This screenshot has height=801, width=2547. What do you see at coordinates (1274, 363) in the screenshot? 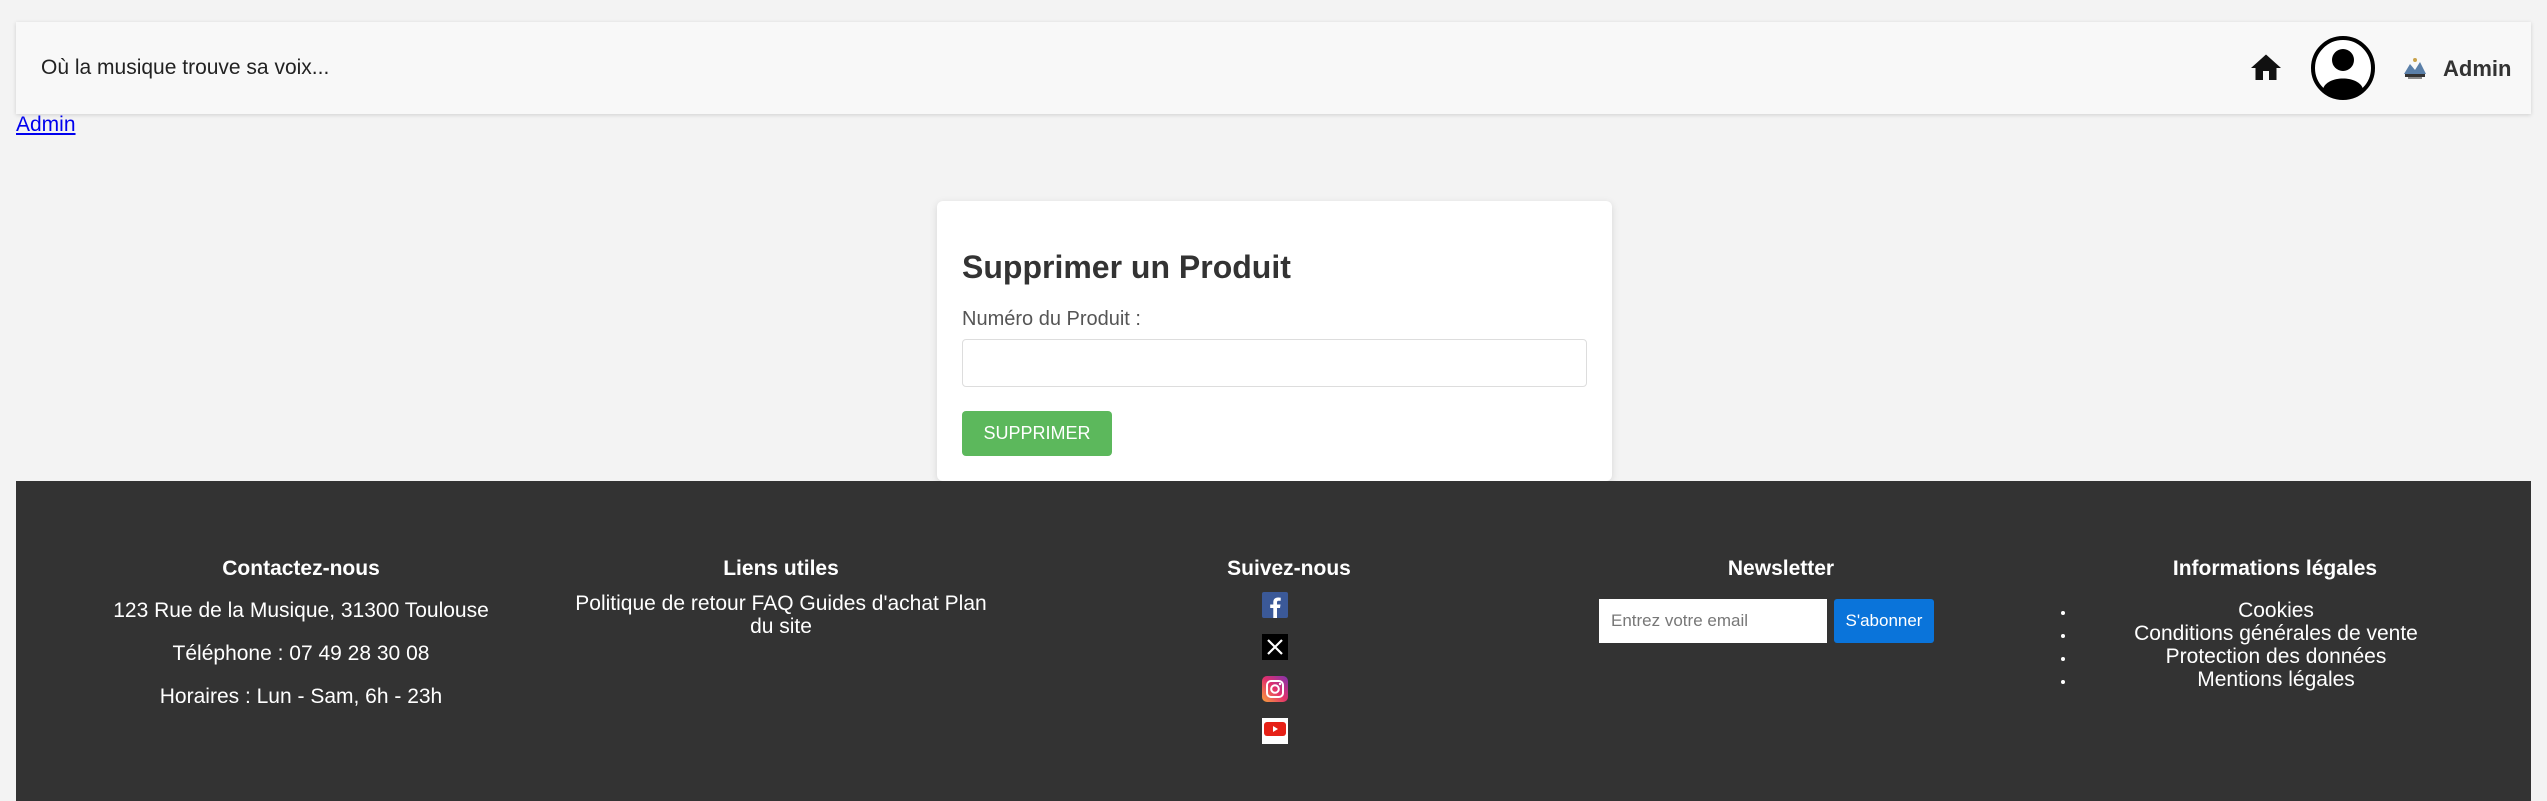
I see `product-number-input` at bounding box center [1274, 363].